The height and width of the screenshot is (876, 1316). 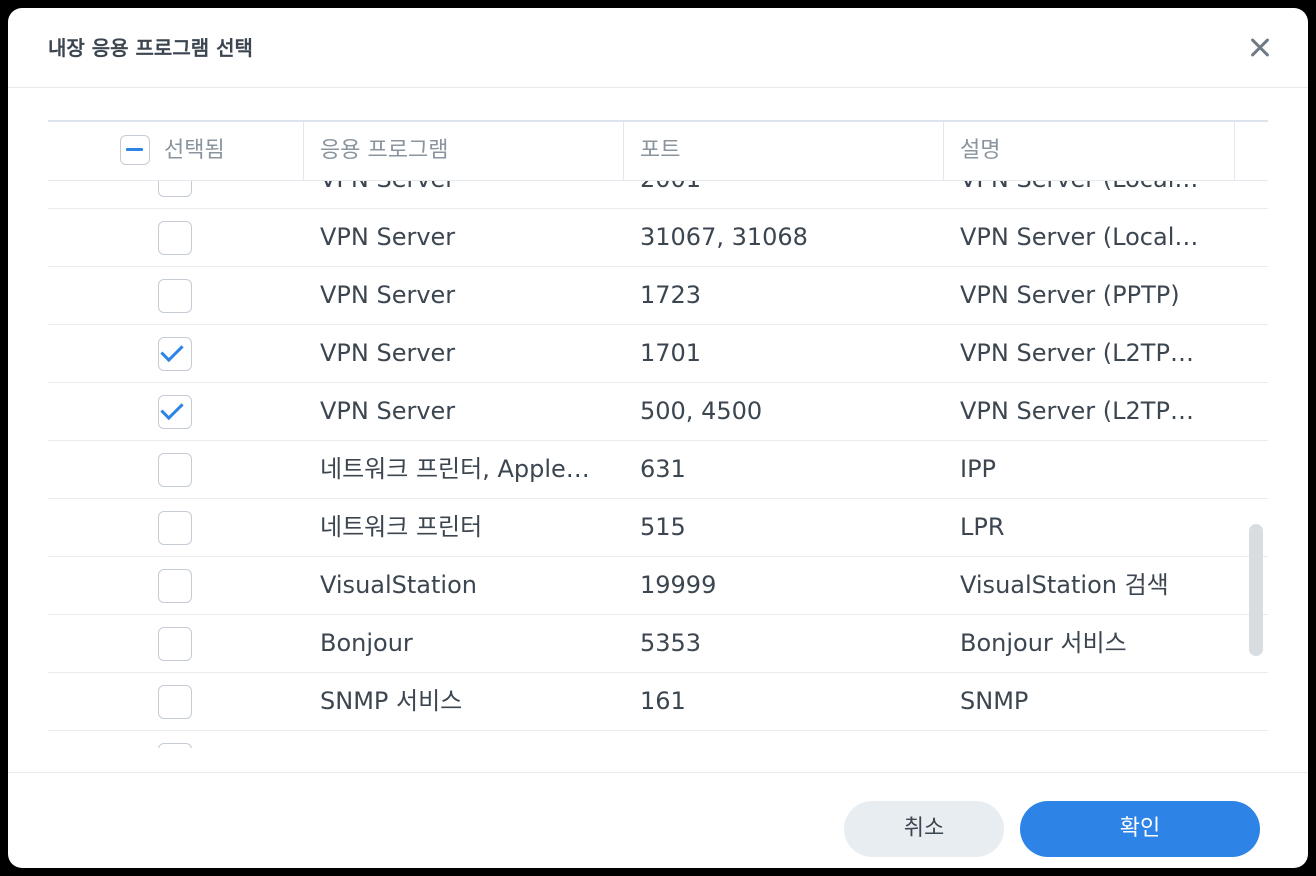 I want to click on column-label-selected: 선택됨, so click(x=194, y=150).